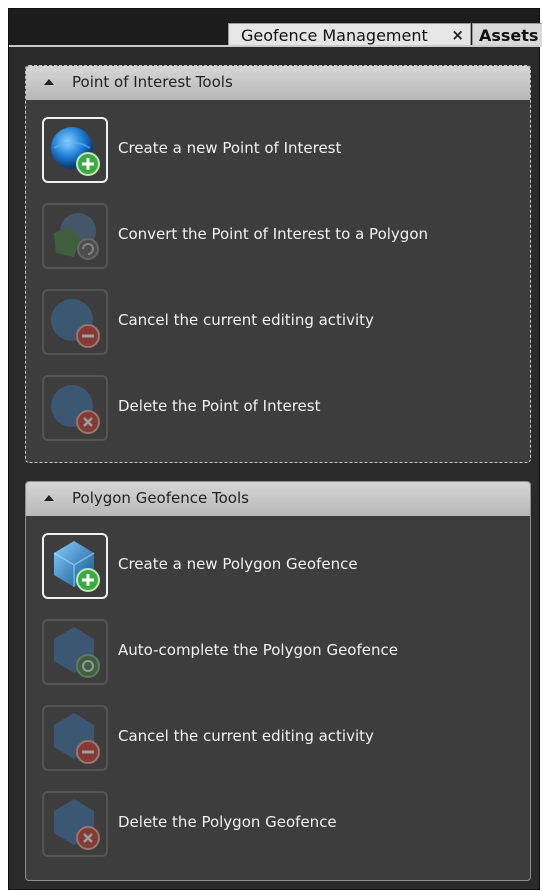 Image resolution: width=542 pixels, height=892 pixels. Describe the element at coordinates (278, 499) in the screenshot. I see `group-header: Polygon Geofence Tools` at that location.